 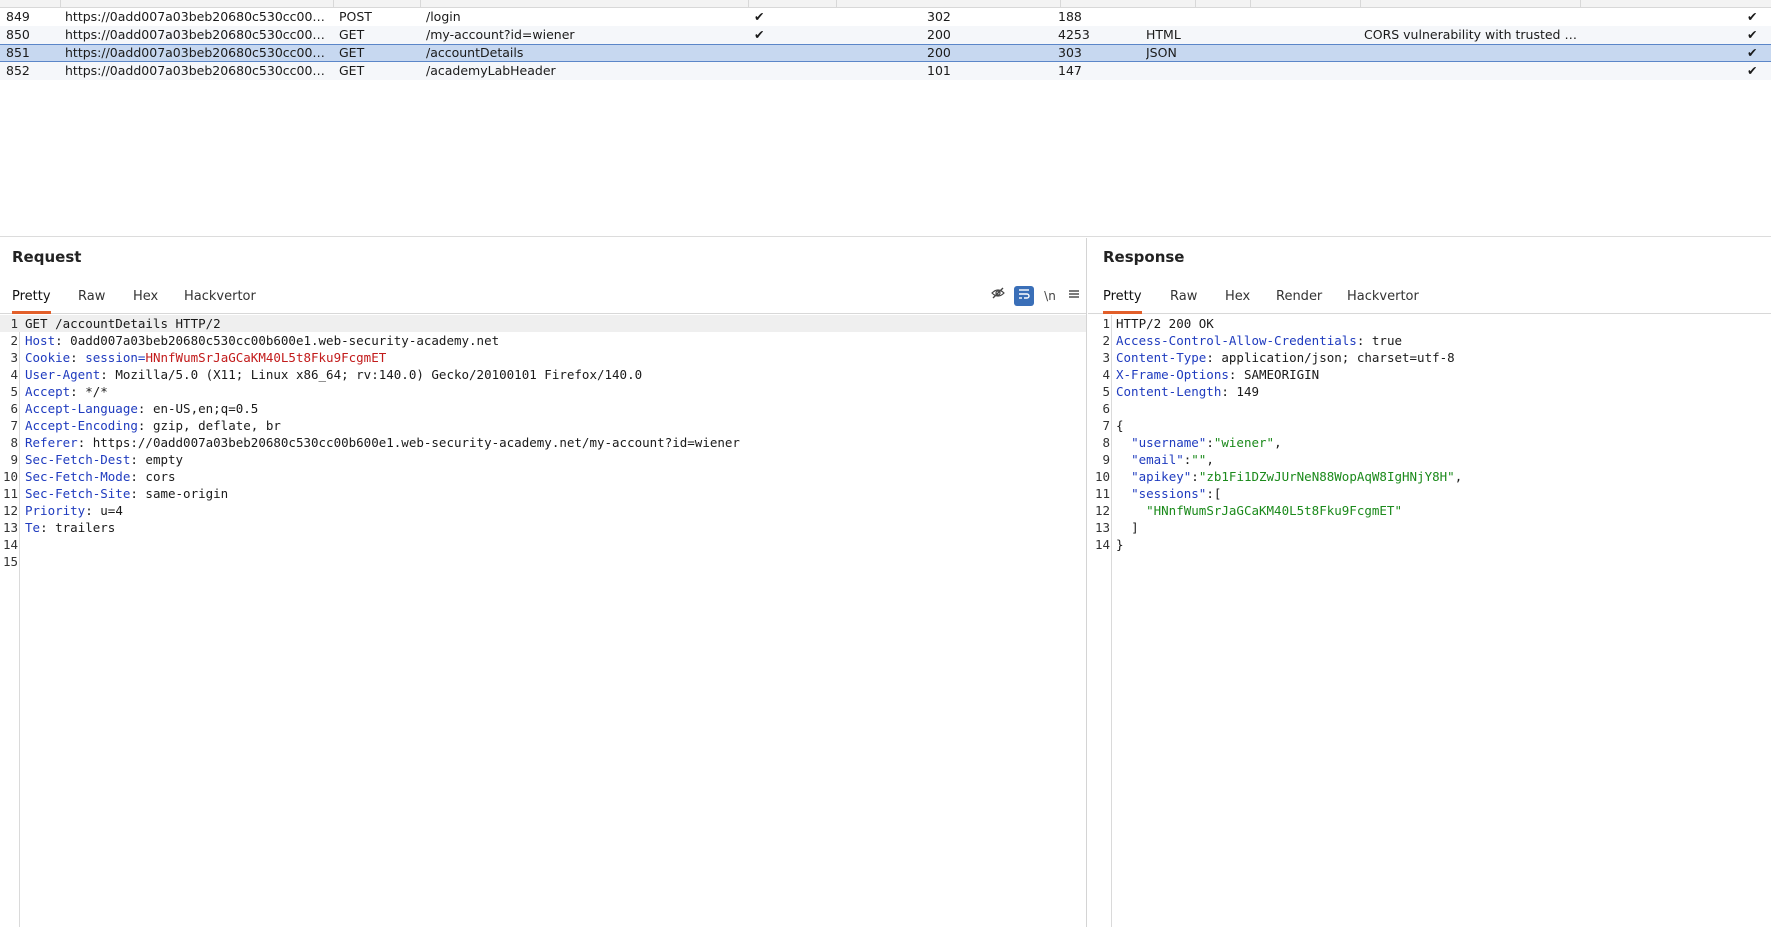 What do you see at coordinates (543, 476) in the screenshot?
I see `code-line: 10 Sec-Fetch-Mode: cors` at bounding box center [543, 476].